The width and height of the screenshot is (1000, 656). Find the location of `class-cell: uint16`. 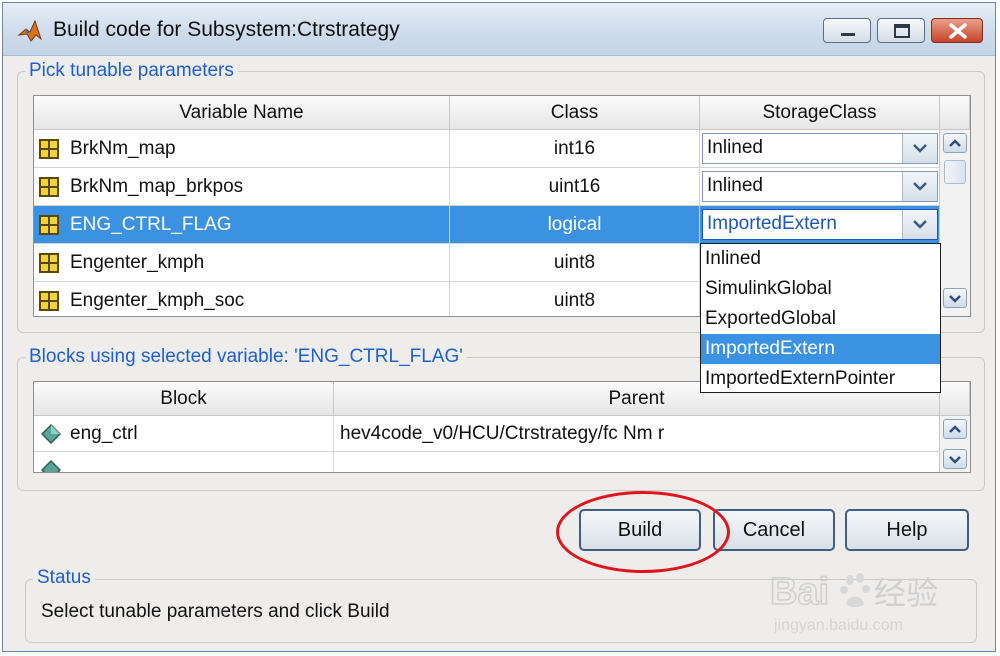

class-cell: uint16 is located at coordinates (575, 187).